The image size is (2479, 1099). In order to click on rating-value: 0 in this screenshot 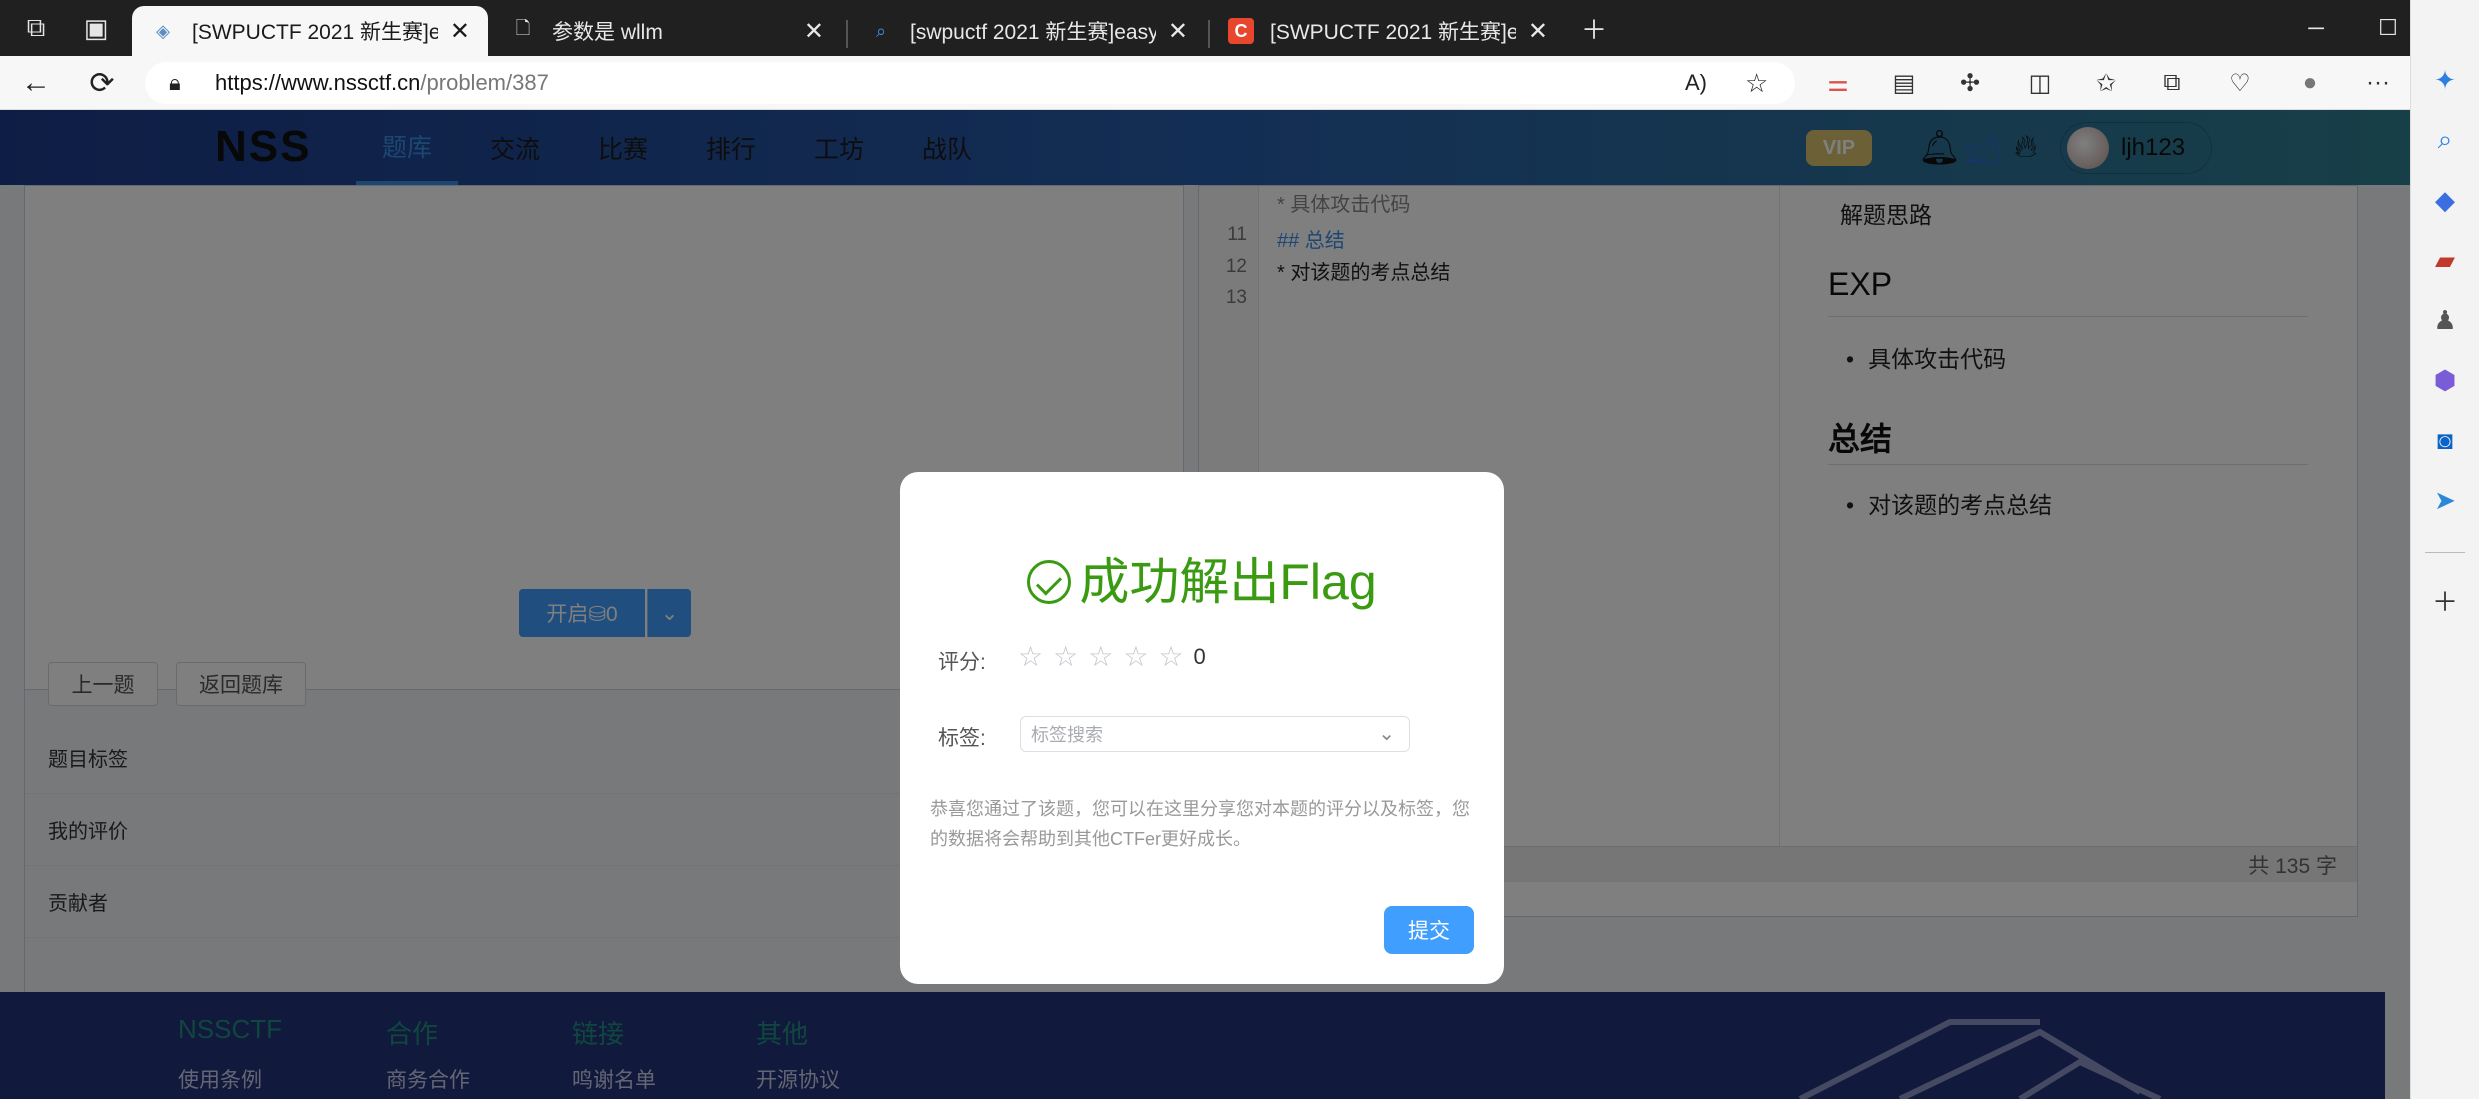, I will do `click(1199, 656)`.